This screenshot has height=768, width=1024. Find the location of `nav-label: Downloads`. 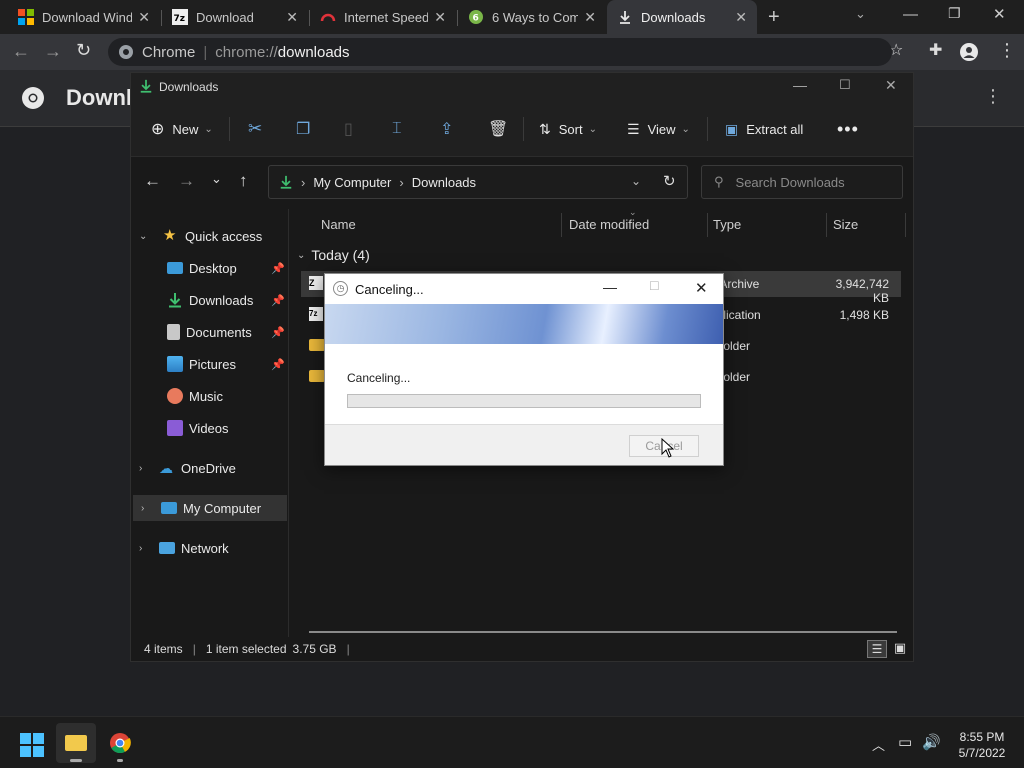

nav-label: Downloads is located at coordinates (221, 300).